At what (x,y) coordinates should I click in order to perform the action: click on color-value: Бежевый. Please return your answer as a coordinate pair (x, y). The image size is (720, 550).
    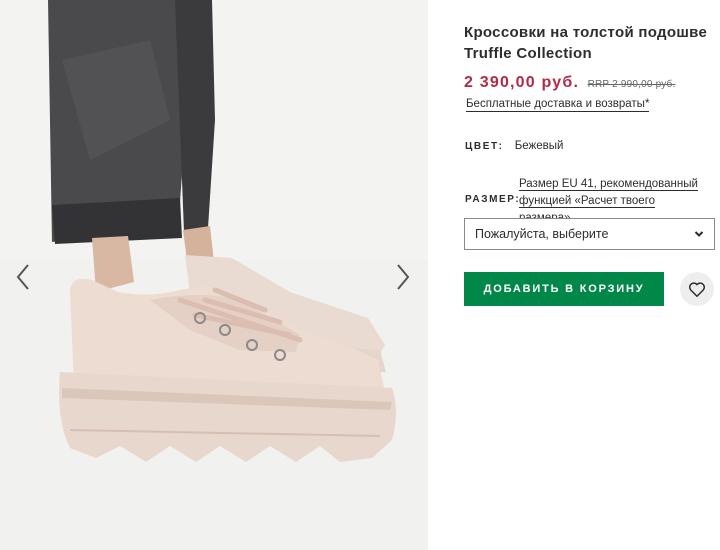
    Looking at the image, I should click on (539, 146).